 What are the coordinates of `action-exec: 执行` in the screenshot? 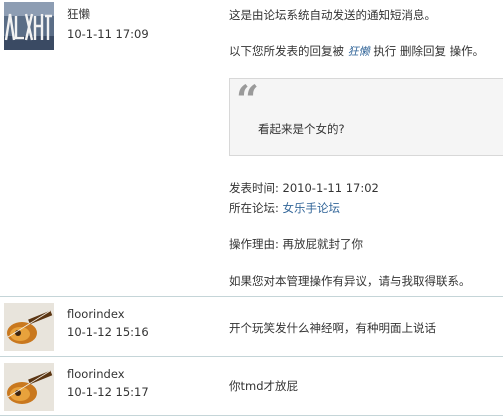 It's located at (385, 51).